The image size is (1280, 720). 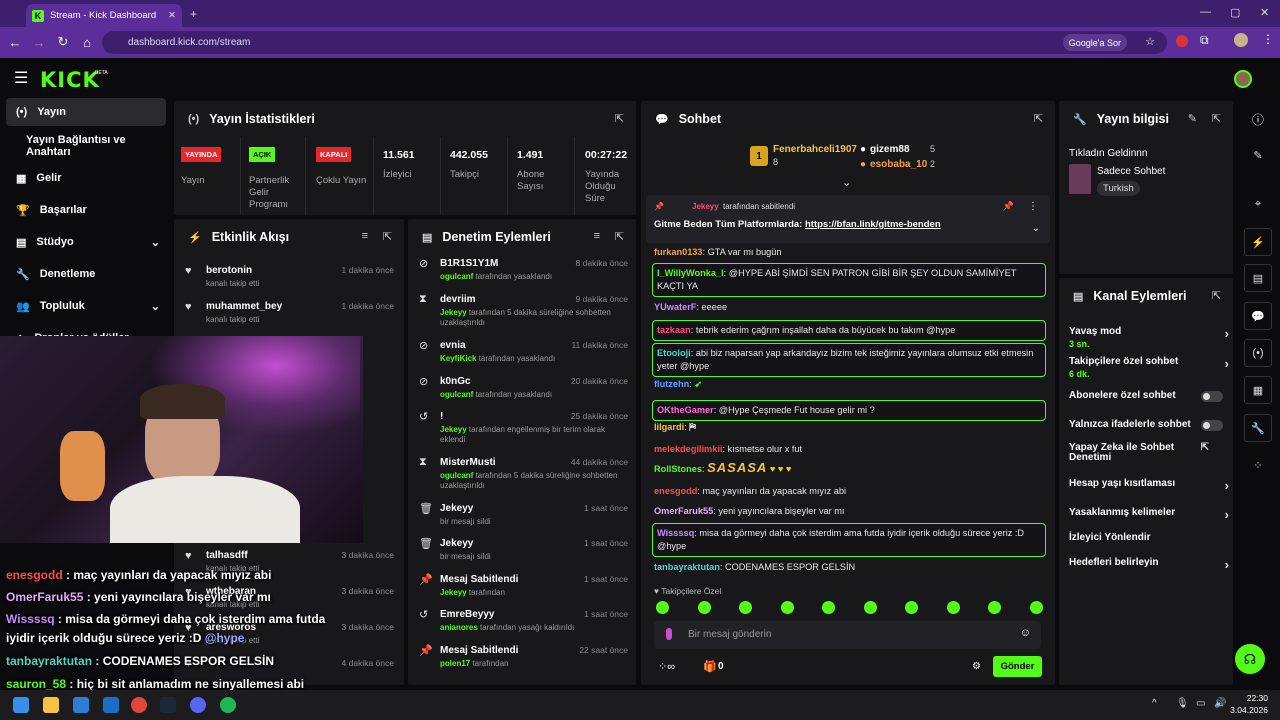 I want to click on back-icon: ←, so click(x=15, y=42).